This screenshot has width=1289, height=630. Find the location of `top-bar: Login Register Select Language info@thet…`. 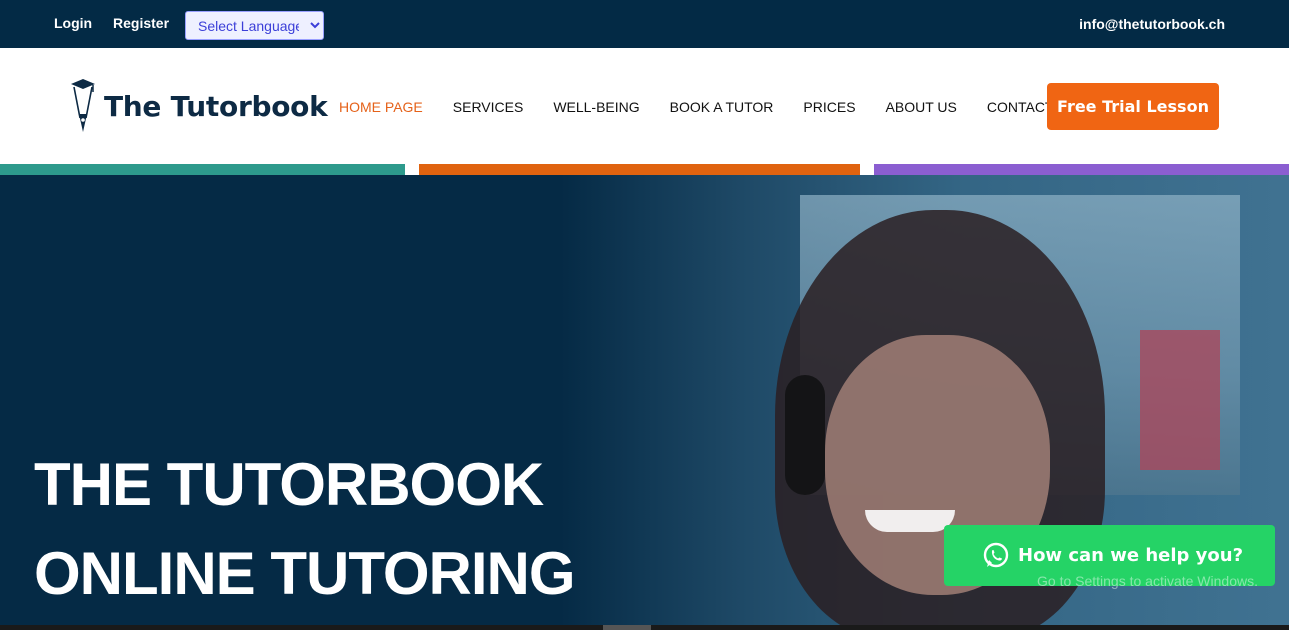

top-bar: Login Register Select Language info@thet… is located at coordinates (644, 24).